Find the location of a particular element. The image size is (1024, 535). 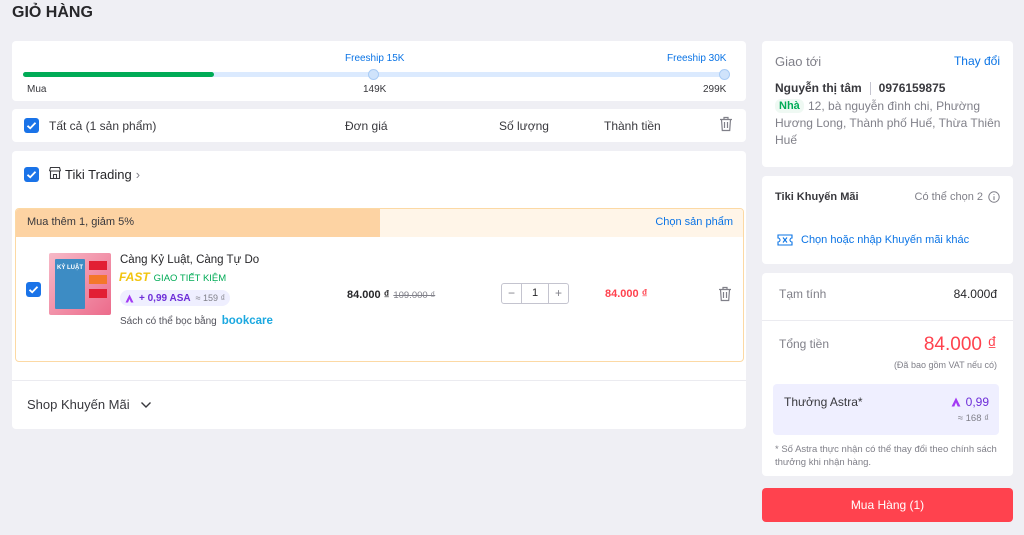

page-title: GIỎ HÀNG is located at coordinates (52, 12).